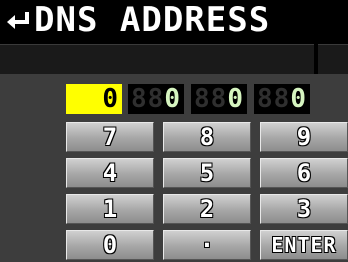 The height and width of the screenshot is (262, 348). I want to click on octet-field-2: 88 0, so click(156, 99).